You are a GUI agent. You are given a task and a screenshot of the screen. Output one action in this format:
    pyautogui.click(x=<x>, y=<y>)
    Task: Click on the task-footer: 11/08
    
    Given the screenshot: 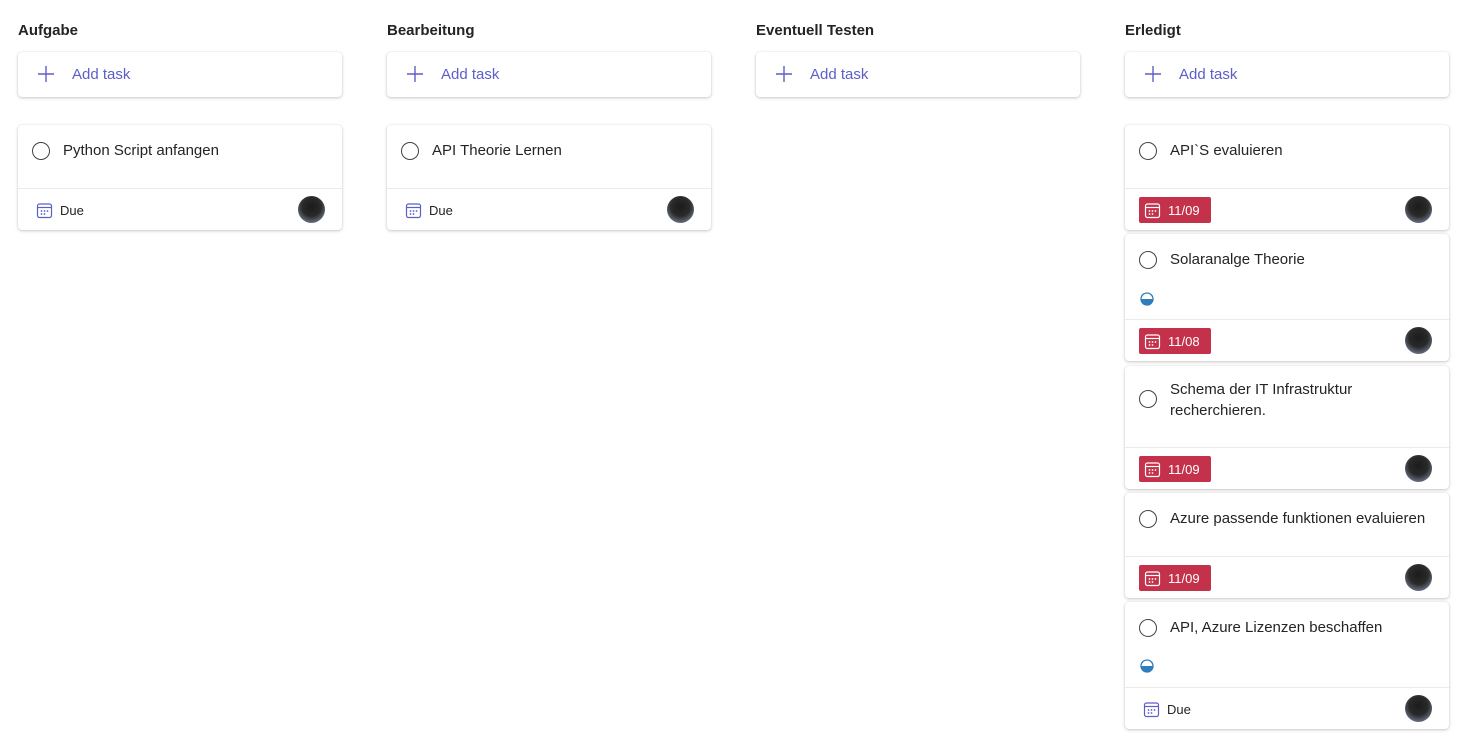 What is the action you would take?
    pyautogui.click(x=1287, y=340)
    